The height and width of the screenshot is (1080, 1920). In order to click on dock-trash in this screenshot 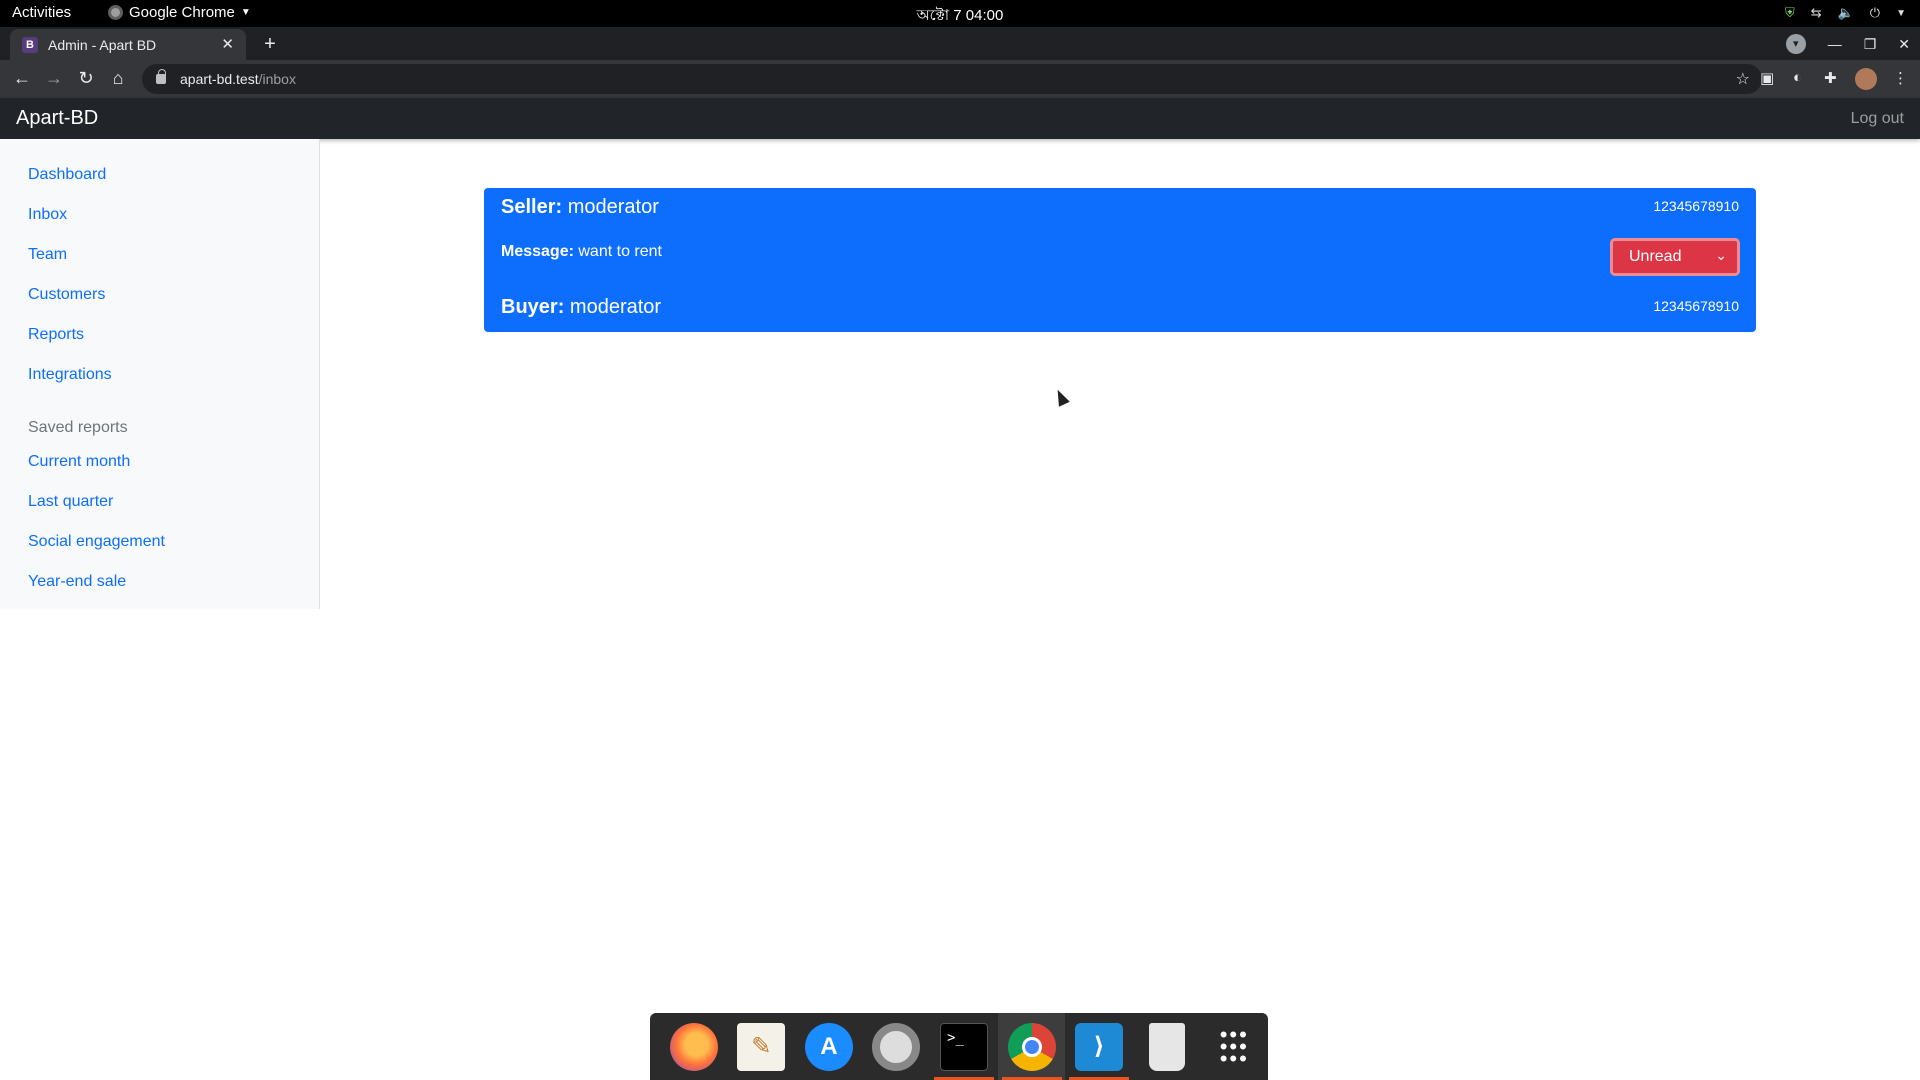, I will do `click(1167, 1046)`.